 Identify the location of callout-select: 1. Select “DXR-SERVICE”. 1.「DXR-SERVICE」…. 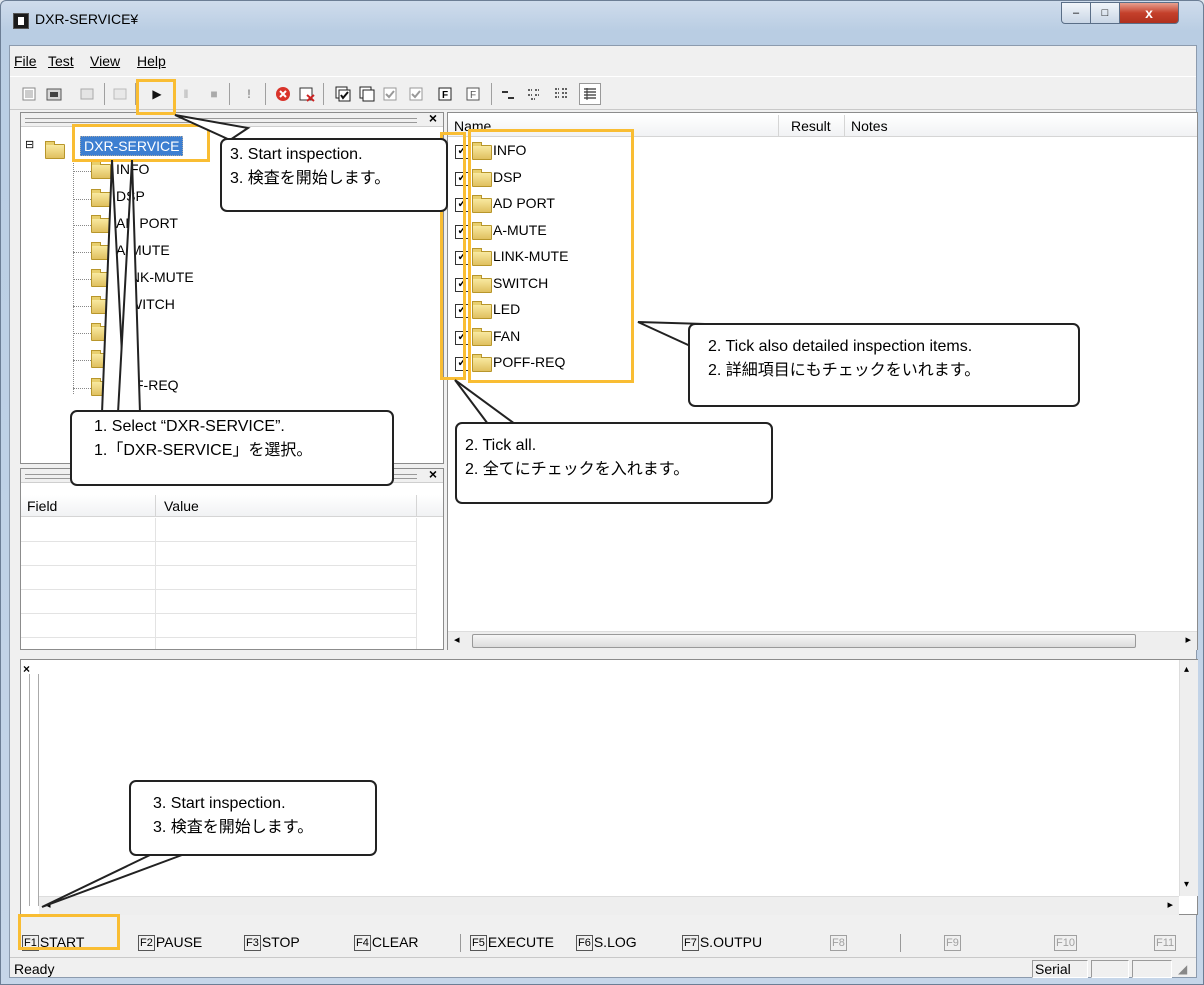
(232, 448).